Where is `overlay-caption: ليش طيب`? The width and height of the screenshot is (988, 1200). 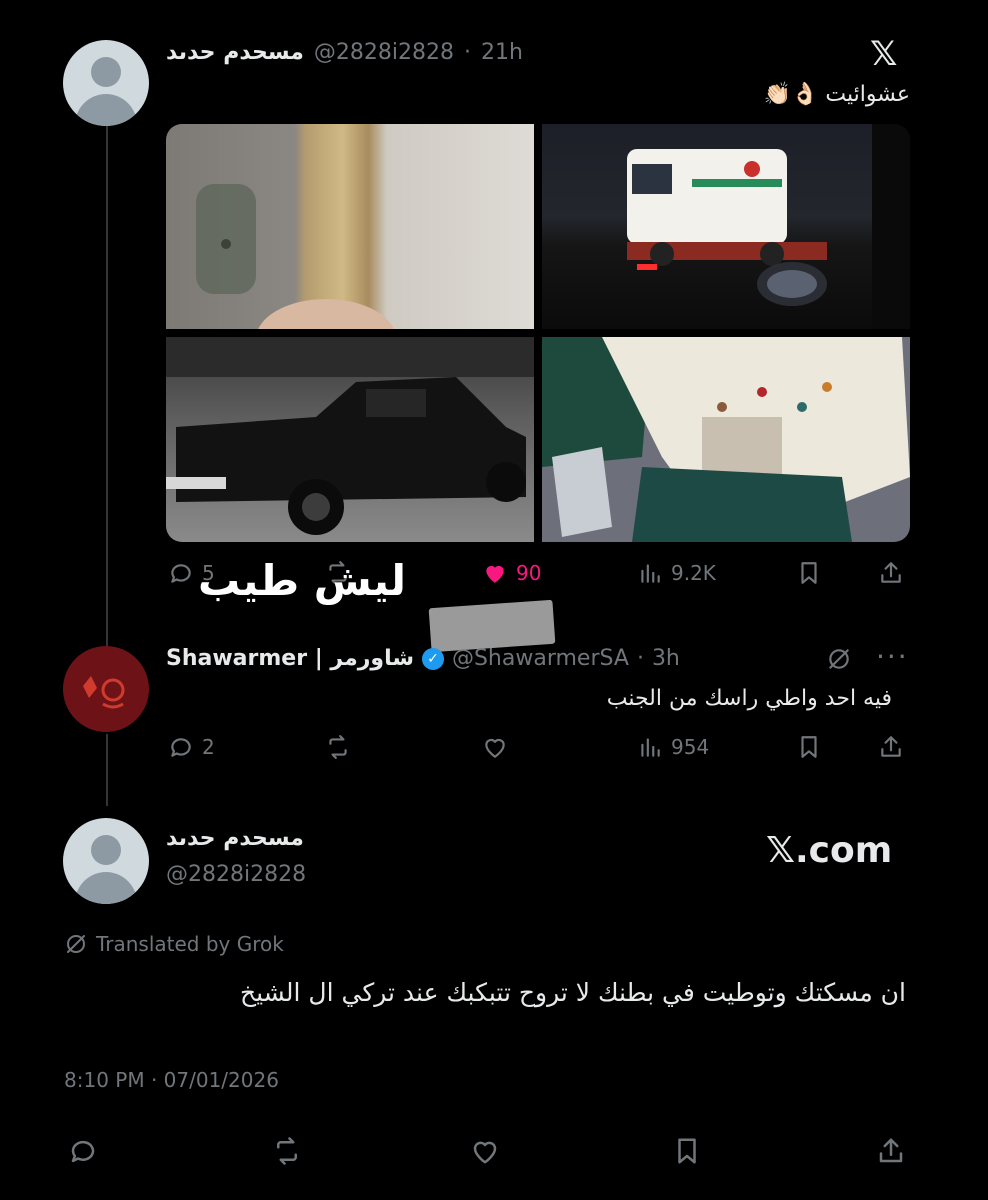
overlay-caption: ليش طيب is located at coordinates (302, 580).